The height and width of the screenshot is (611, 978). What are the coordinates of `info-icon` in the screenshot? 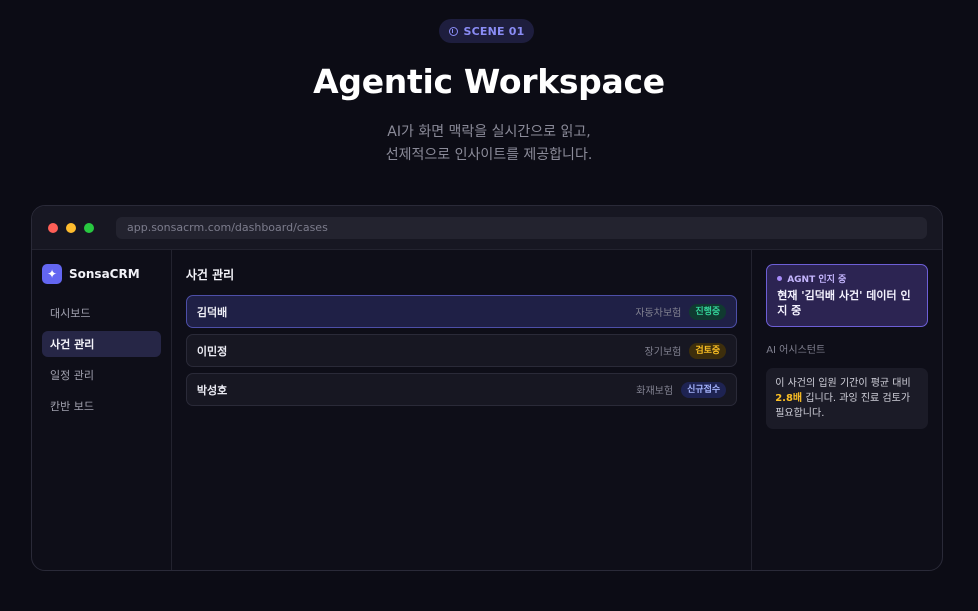 It's located at (453, 31).